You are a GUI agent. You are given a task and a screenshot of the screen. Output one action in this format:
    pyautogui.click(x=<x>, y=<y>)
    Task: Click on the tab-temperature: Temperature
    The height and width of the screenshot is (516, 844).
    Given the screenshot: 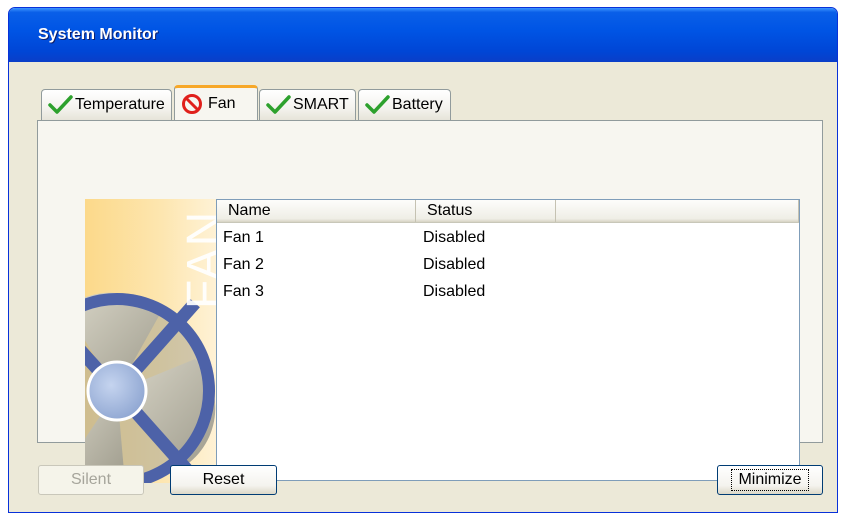 What is the action you would take?
    pyautogui.click(x=106, y=104)
    